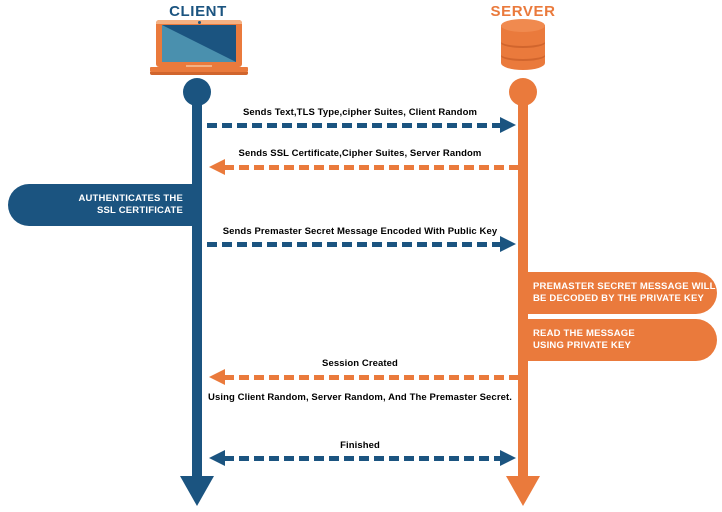 Image resolution: width=722 pixels, height=512 pixels. What do you see at coordinates (199, 73) in the screenshot?
I see `laptop-base-shadow` at bounding box center [199, 73].